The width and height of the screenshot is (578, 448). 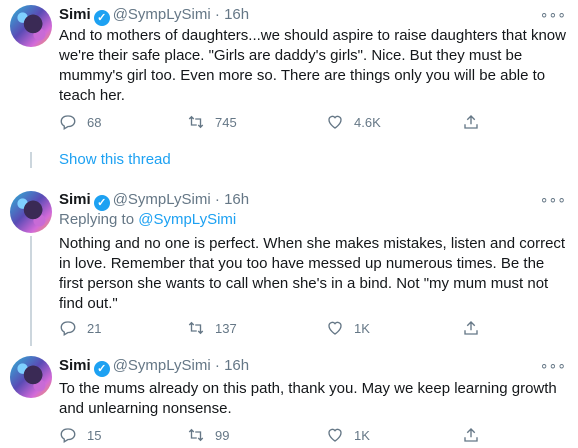 I want to click on reply-button: 21, so click(x=80, y=328).